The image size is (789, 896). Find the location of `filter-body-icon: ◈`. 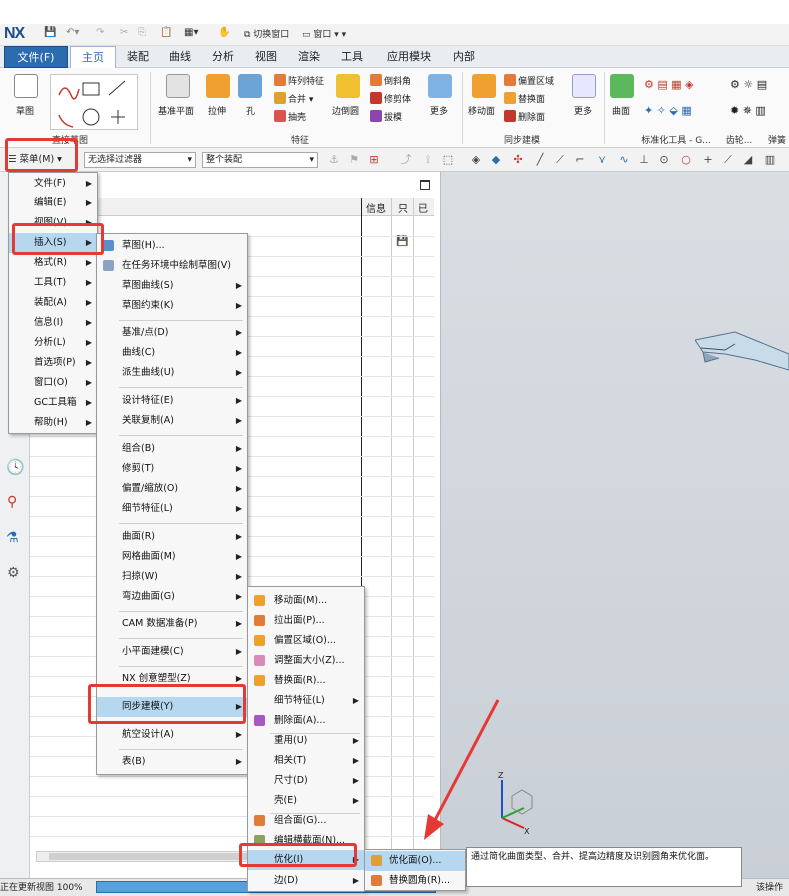

filter-body-icon: ◈ is located at coordinates (476, 160).